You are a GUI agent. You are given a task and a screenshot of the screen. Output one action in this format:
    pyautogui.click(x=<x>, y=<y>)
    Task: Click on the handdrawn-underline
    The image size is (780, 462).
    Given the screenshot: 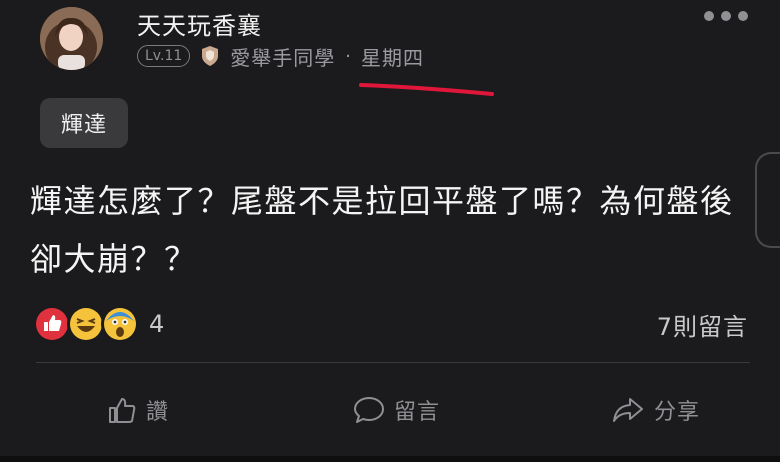 What is the action you would take?
    pyautogui.click(x=426, y=89)
    